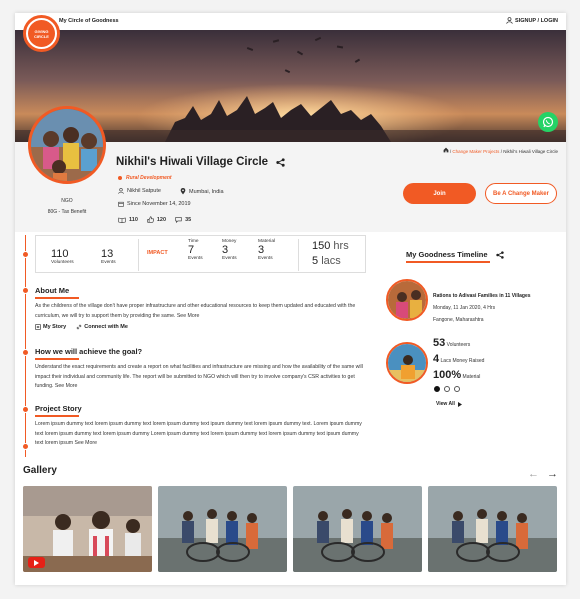  I want to click on arrow-right-icon: →, so click(552, 474).